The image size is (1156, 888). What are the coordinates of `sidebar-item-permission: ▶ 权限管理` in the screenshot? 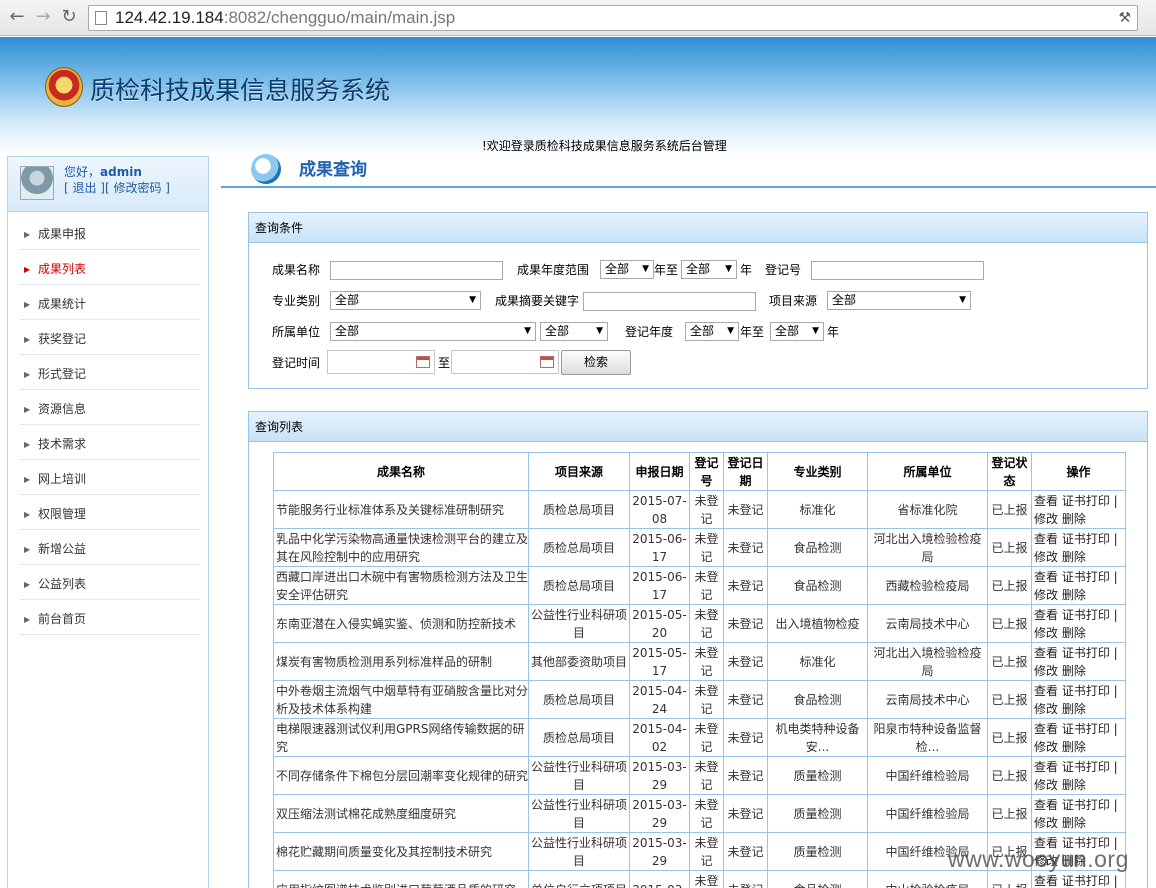 It's located at (108, 514).